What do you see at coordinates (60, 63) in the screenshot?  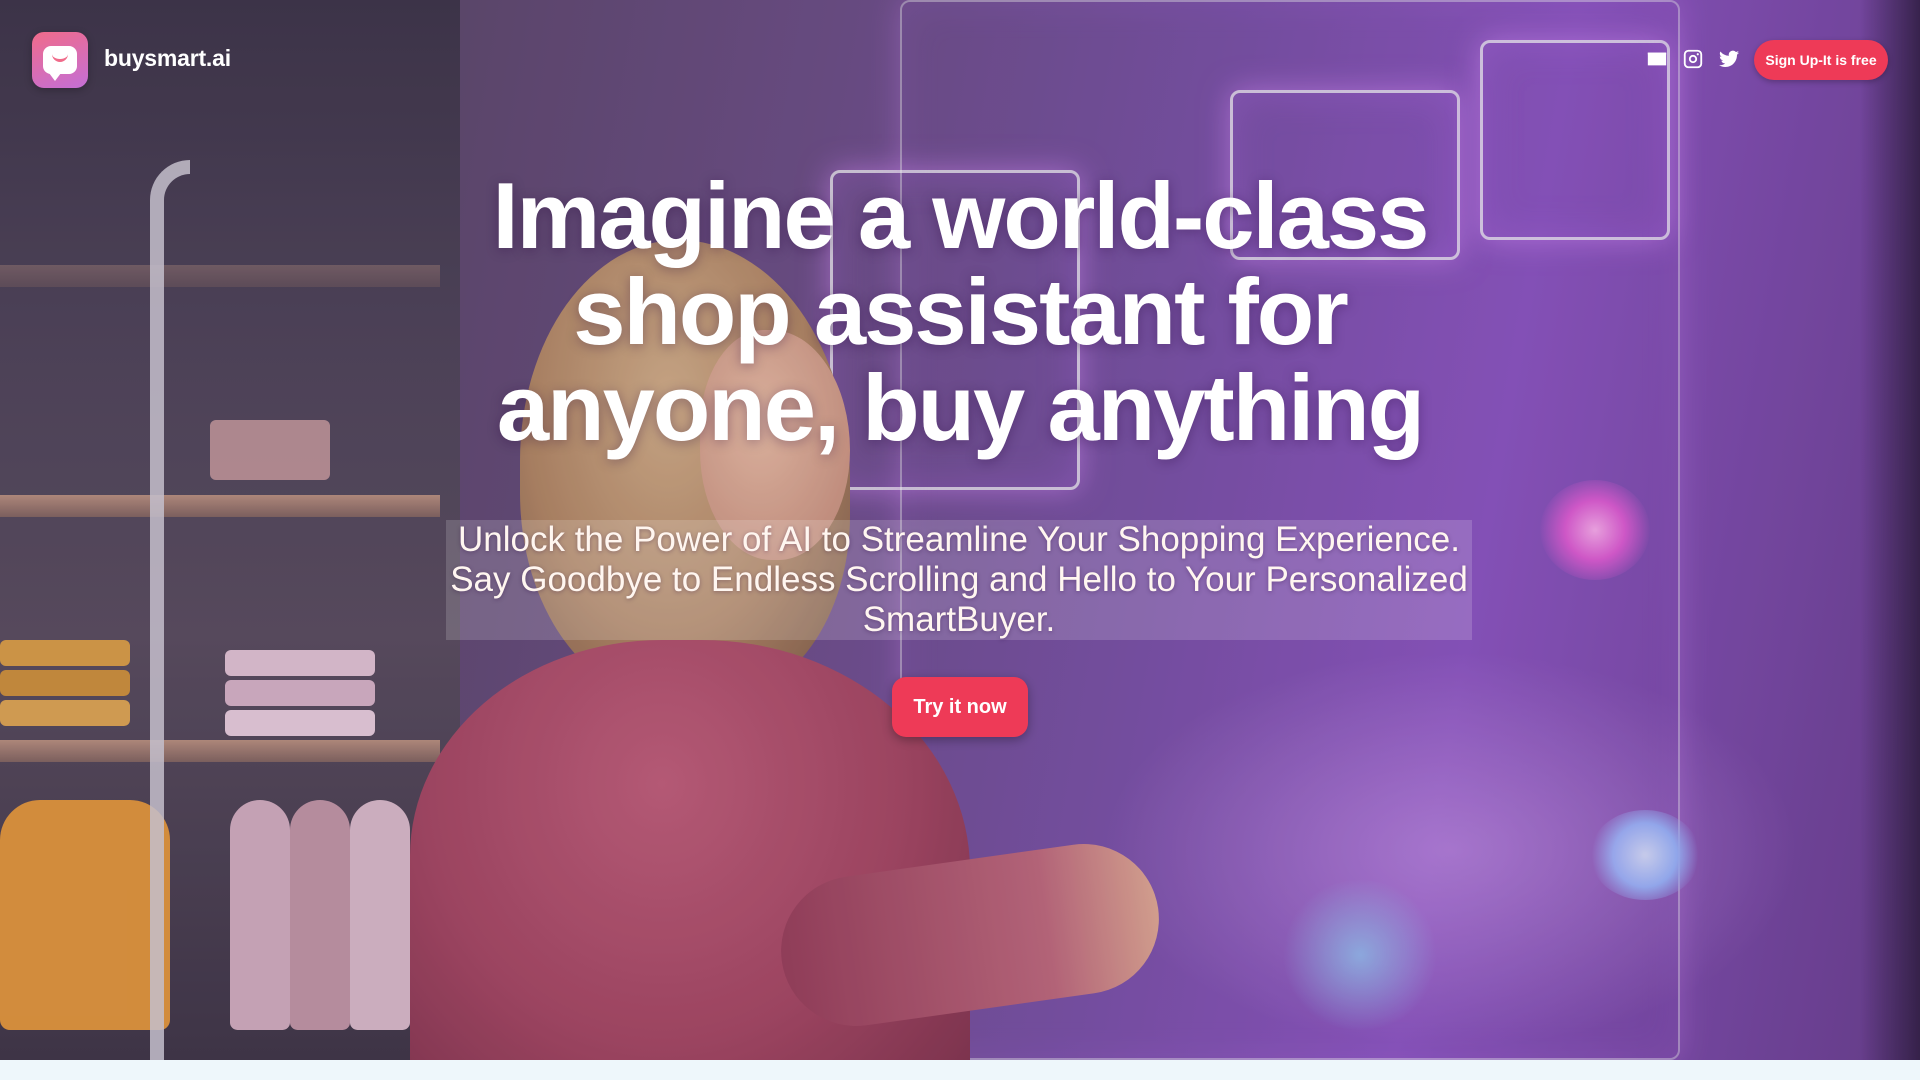 I see `chat-bubble-icon` at bounding box center [60, 63].